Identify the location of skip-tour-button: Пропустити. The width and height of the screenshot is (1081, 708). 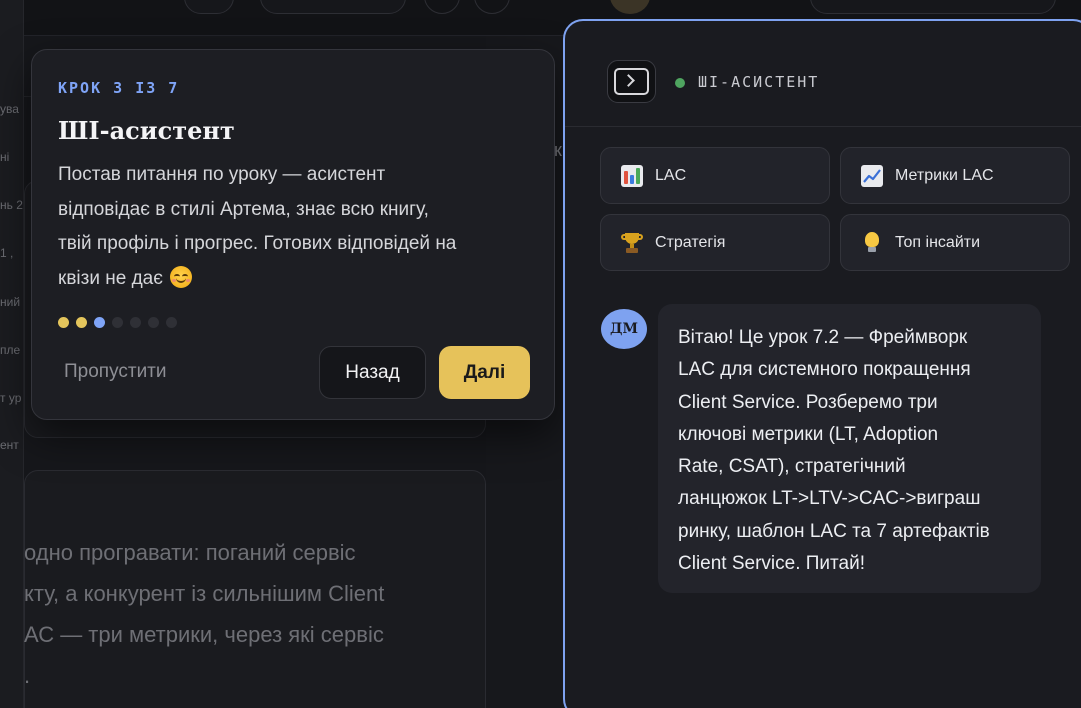
(115, 372).